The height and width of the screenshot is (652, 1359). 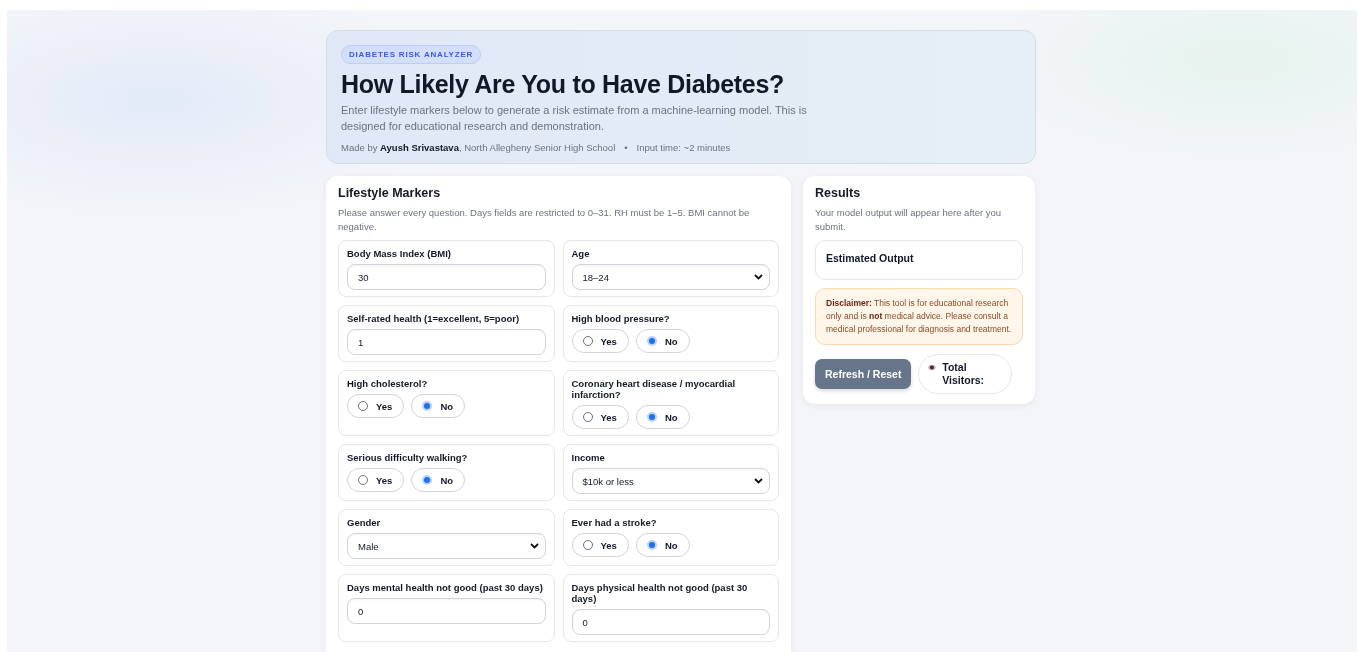 I want to click on field-label: Body Mass Index (BMI), so click(x=399, y=253).